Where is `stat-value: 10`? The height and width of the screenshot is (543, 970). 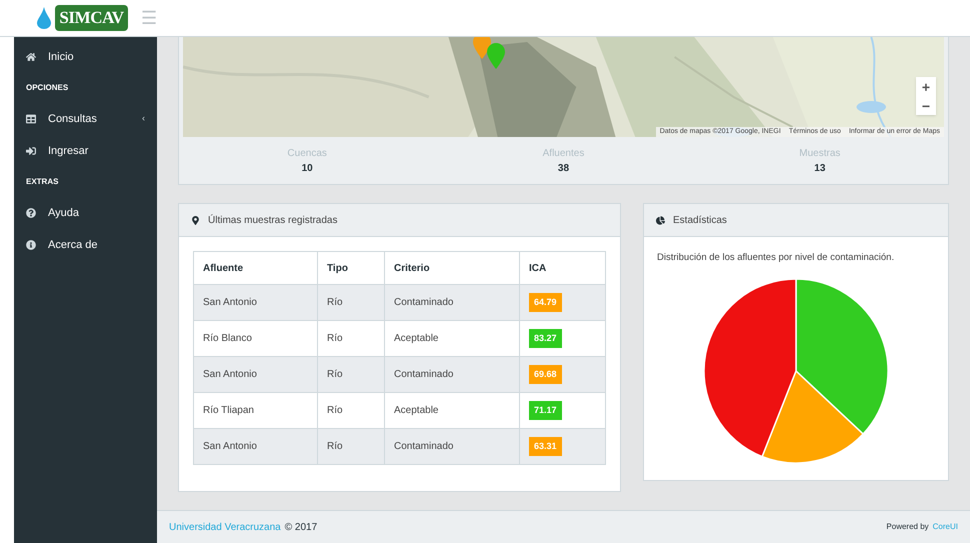 stat-value: 10 is located at coordinates (307, 169).